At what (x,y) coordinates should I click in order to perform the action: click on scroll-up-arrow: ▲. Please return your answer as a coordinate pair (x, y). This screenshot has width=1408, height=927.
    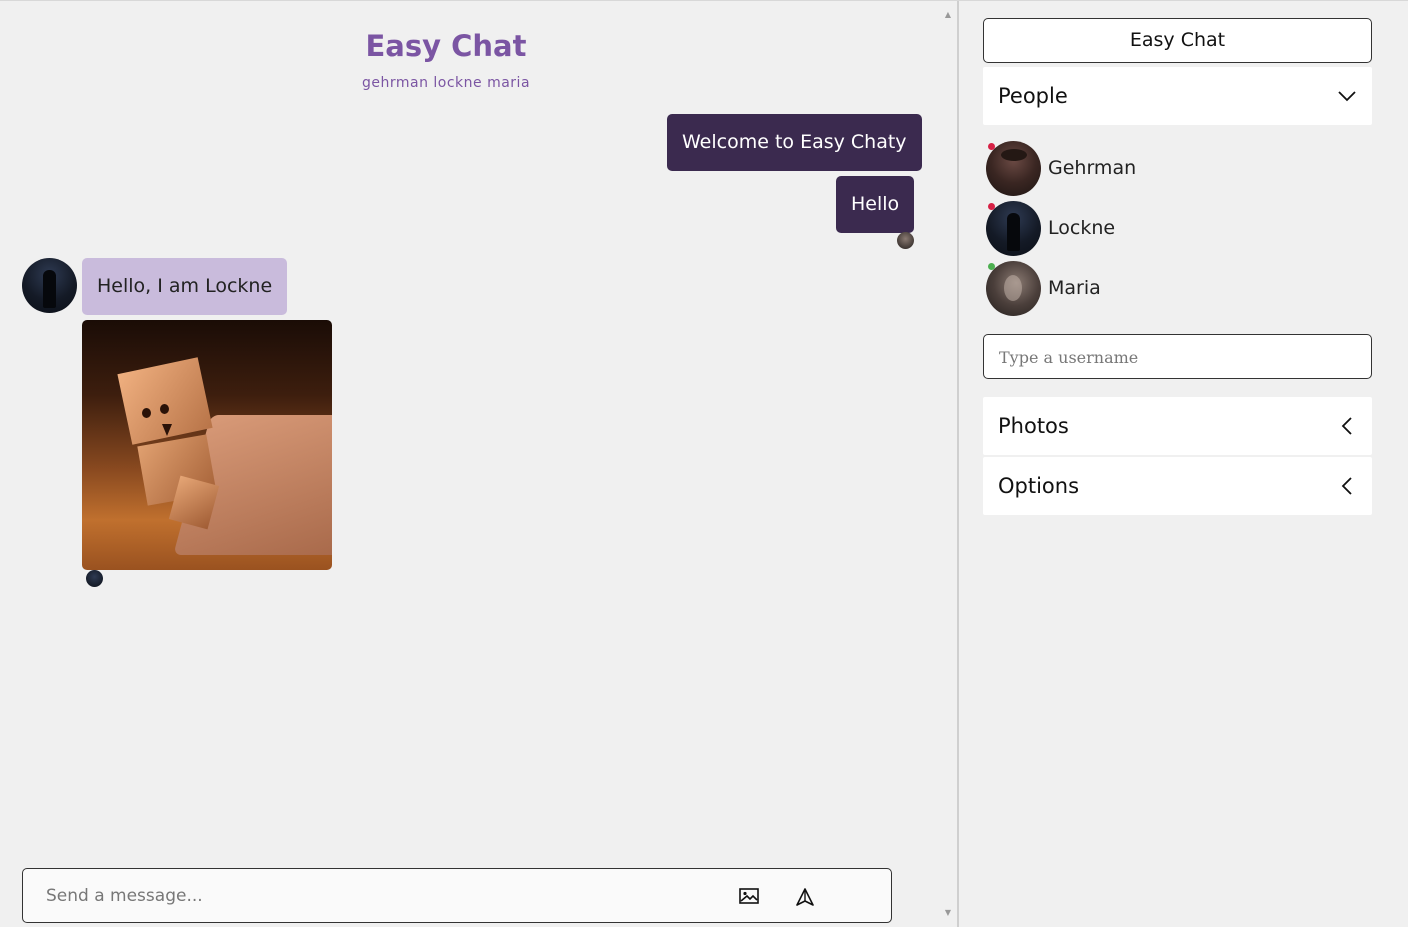
    Looking at the image, I should click on (948, 15).